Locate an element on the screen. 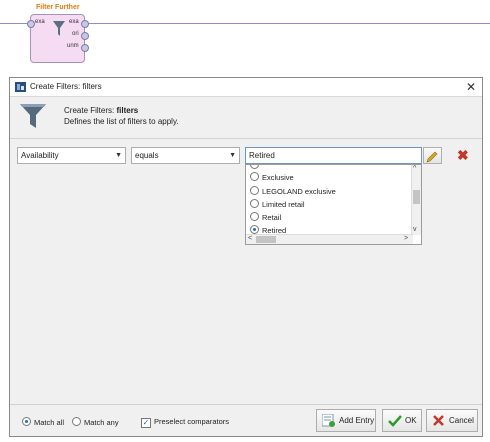  input-port-exa is located at coordinates (31, 24).